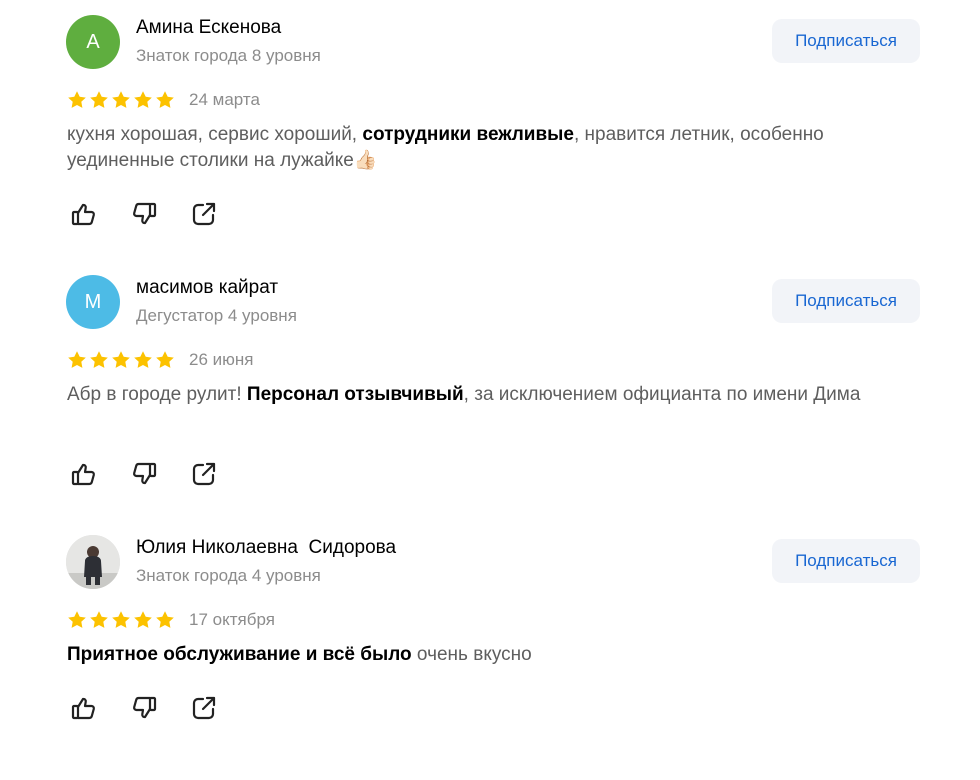  Describe the element at coordinates (207, 288) in the screenshot. I see `reviewer-name: масимов кайрат` at that location.